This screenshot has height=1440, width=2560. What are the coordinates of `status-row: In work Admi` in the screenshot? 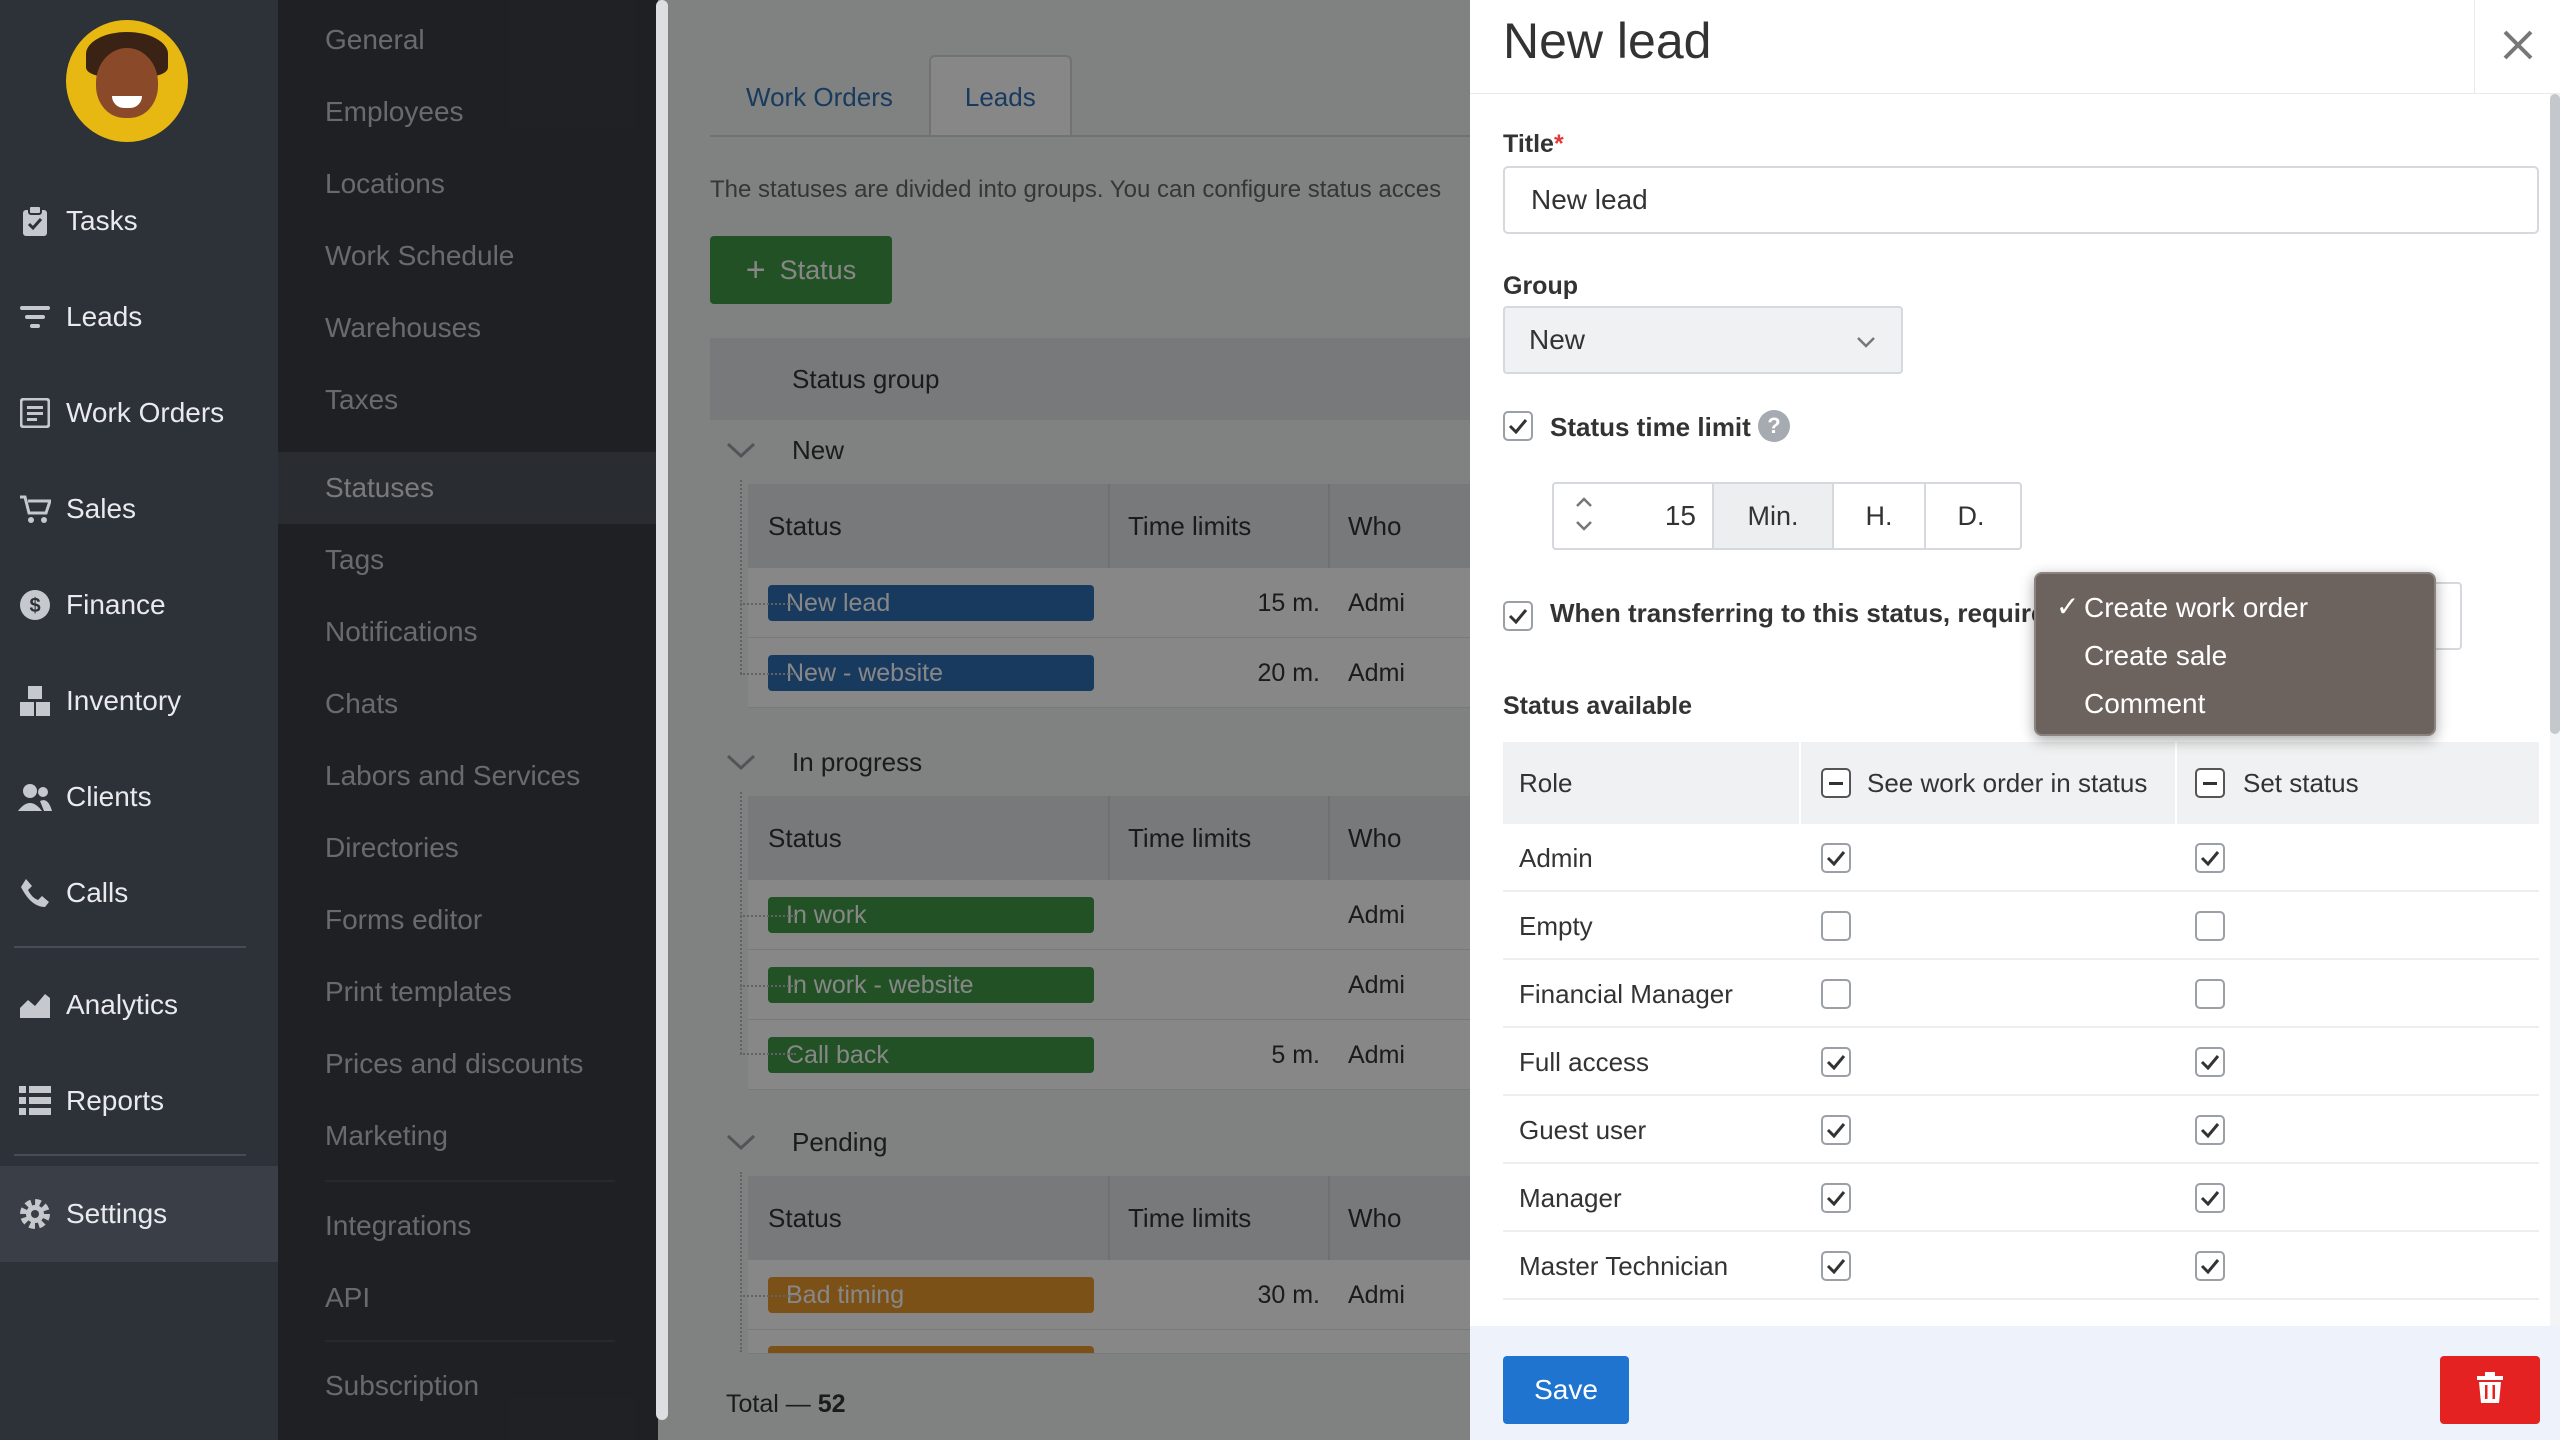 It's located at (1109, 915).